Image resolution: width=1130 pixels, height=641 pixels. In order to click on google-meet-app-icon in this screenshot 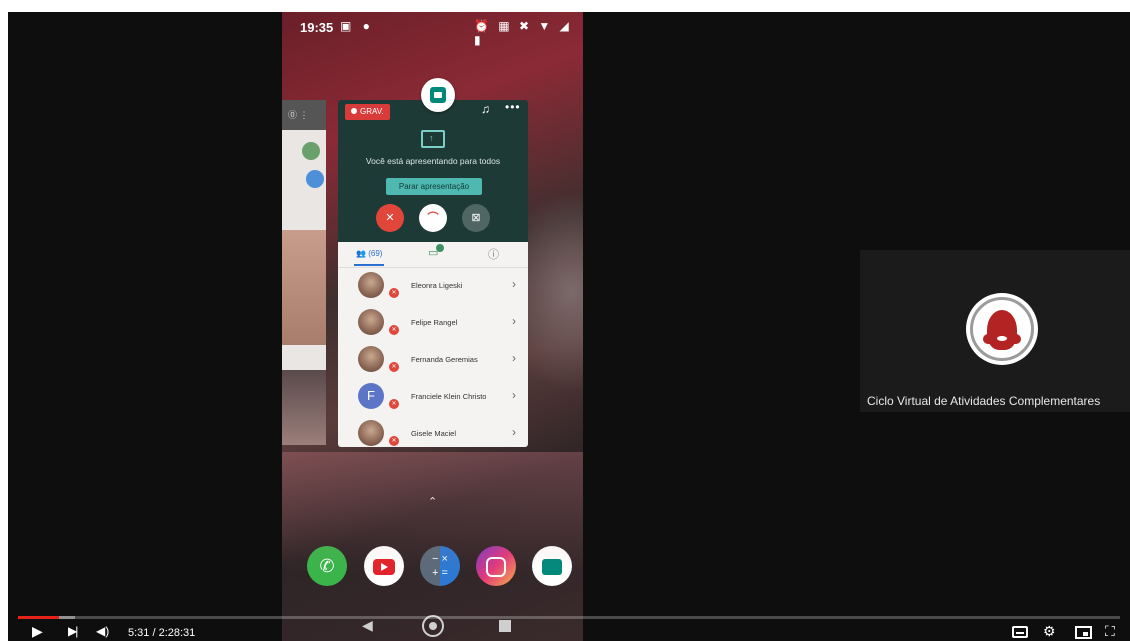, I will do `click(438, 95)`.